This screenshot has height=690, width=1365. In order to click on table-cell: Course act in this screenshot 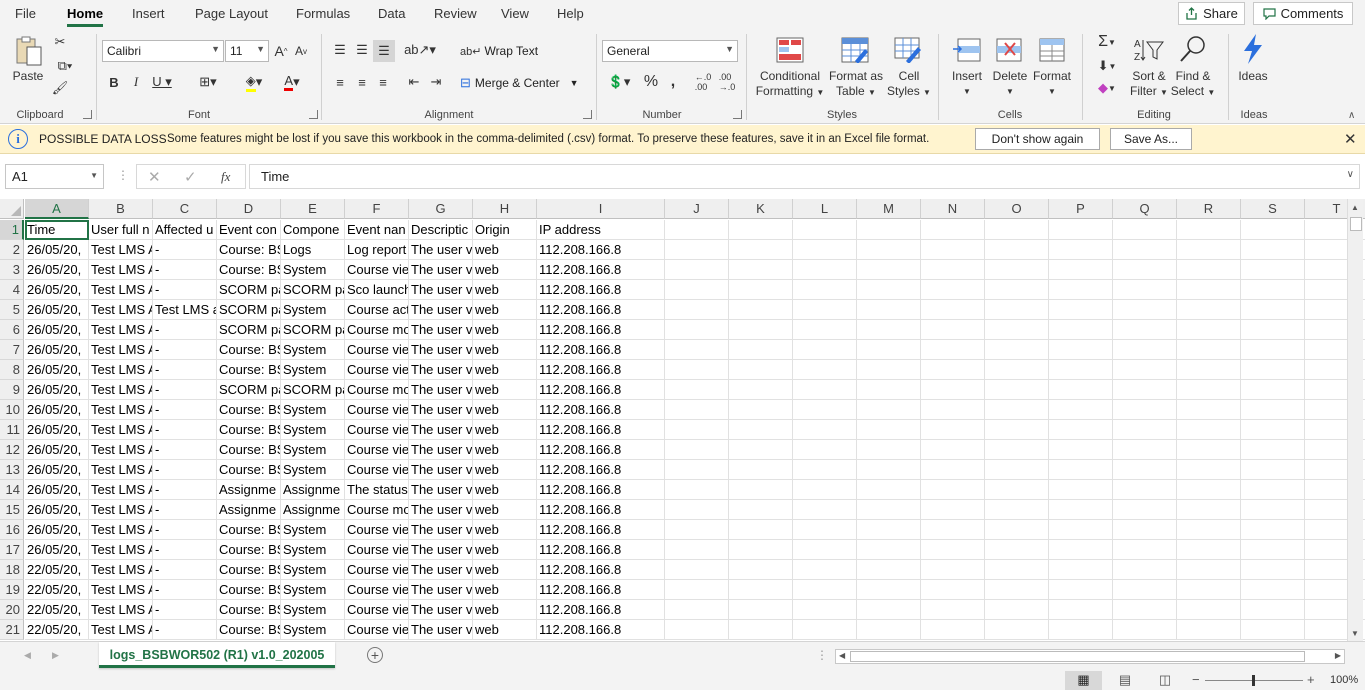, I will do `click(377, 310)`.